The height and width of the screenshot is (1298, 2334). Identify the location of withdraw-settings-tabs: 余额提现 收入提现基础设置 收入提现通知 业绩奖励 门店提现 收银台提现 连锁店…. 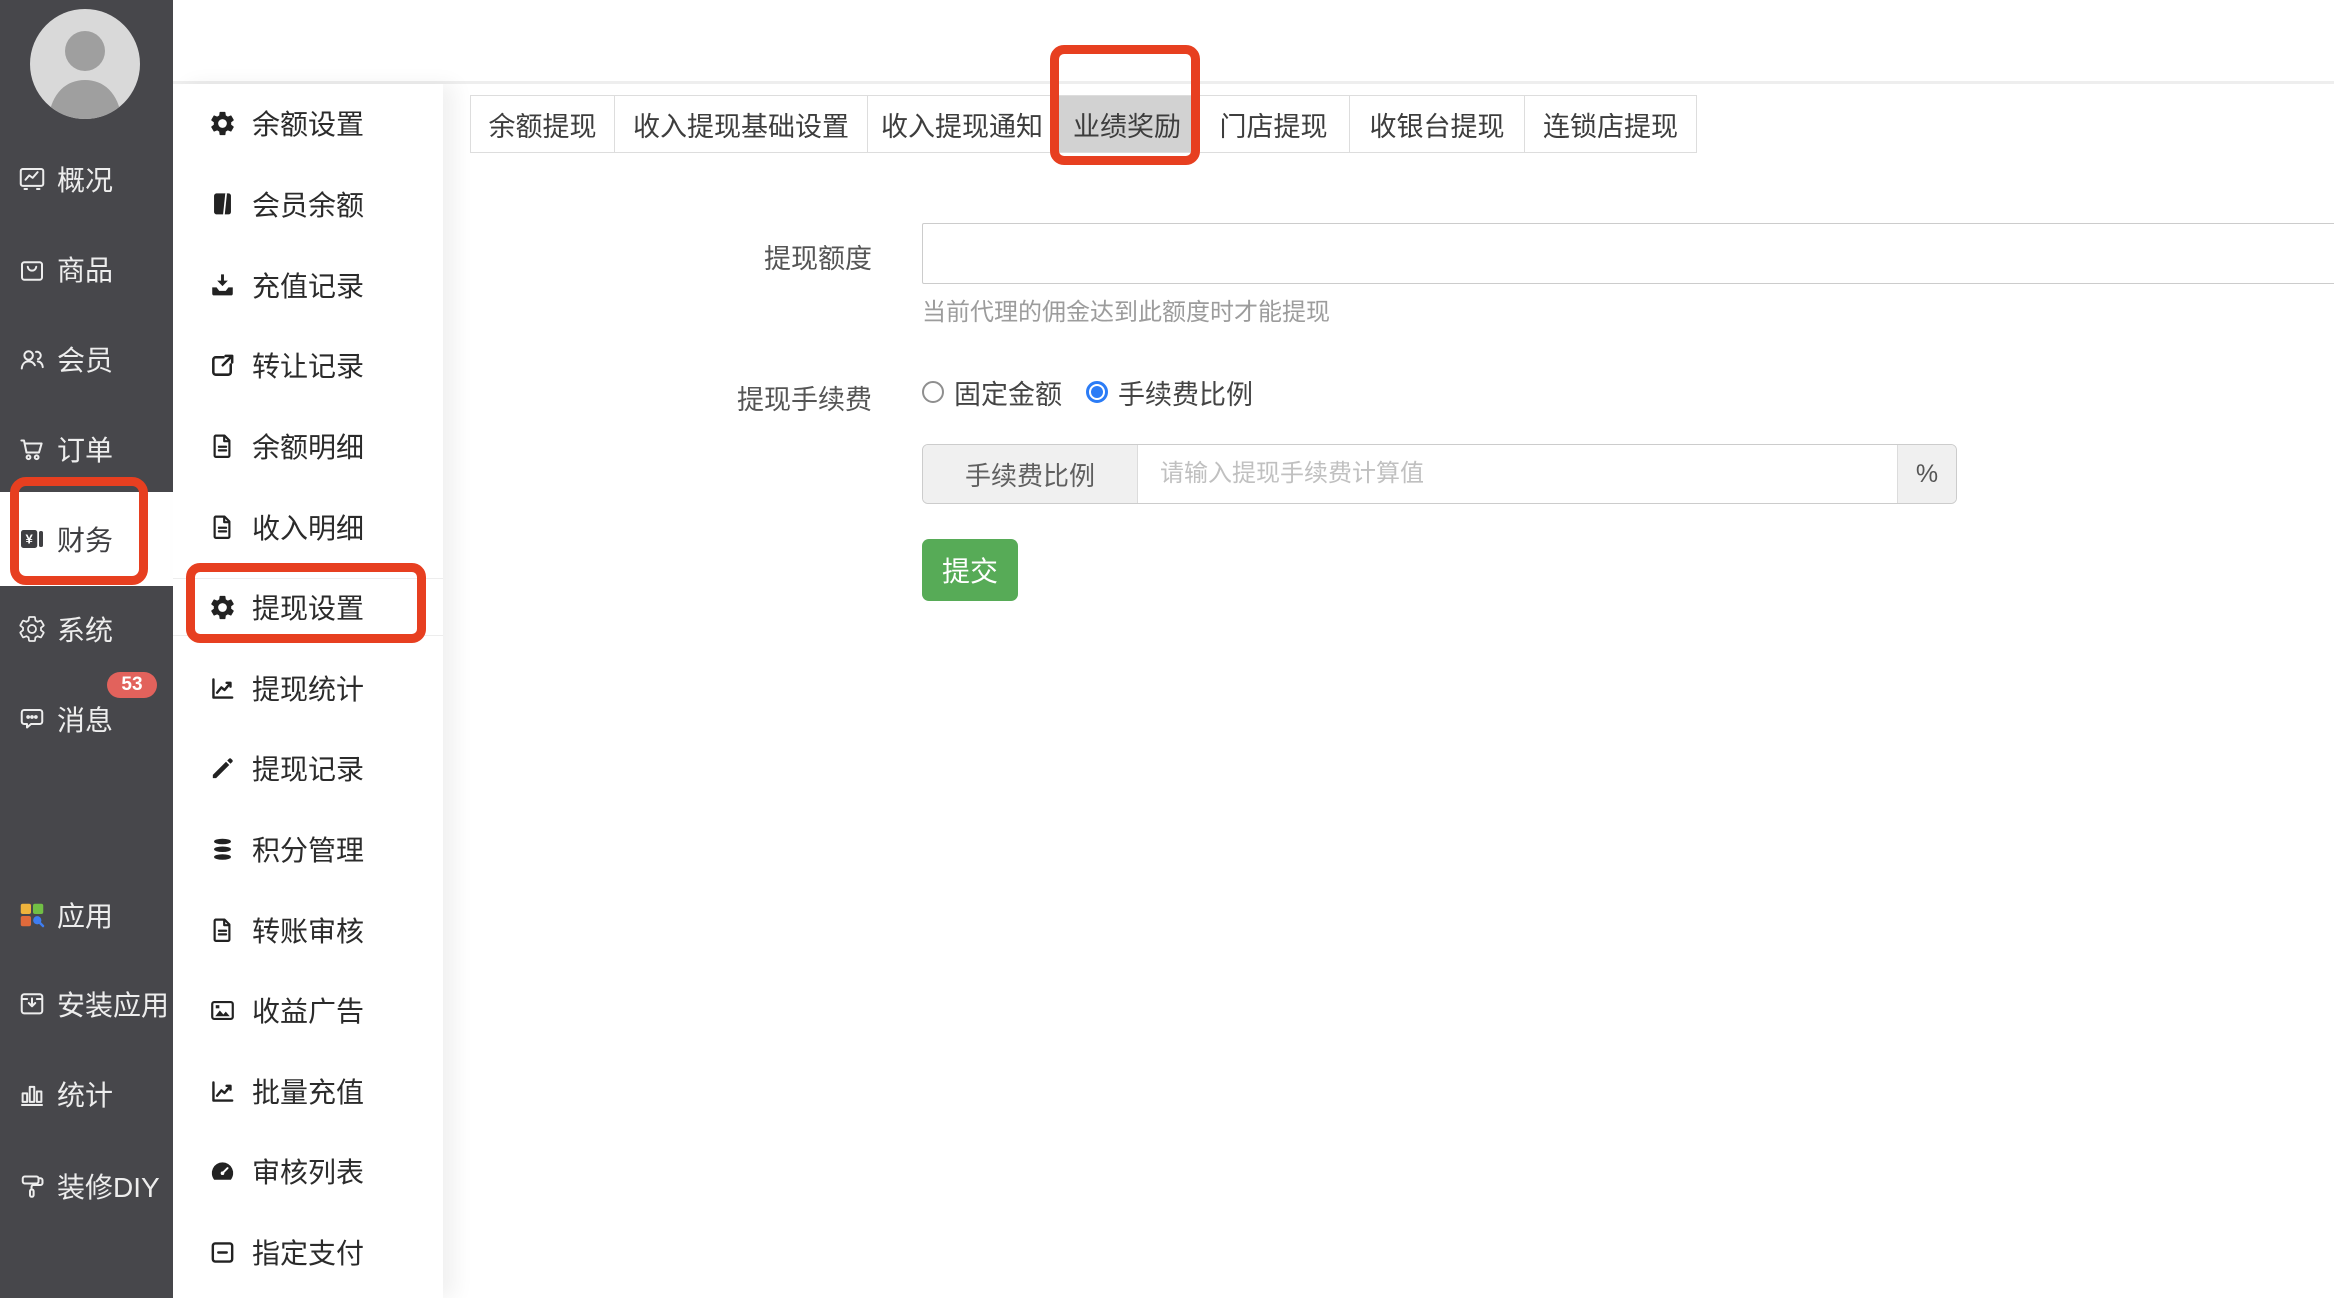
(1083, 124).